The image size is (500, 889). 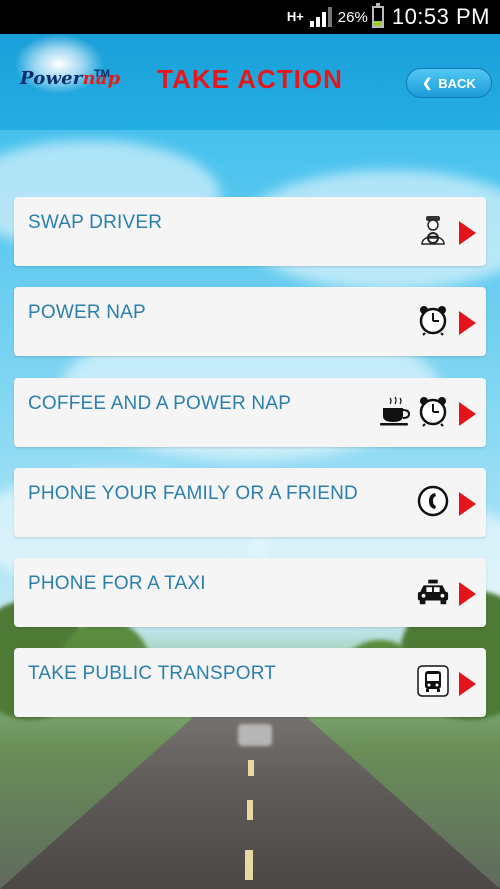 What do you see at coordinates (395, 411) in the screenshot?
I see `coffee-cup-icon` at bounding box center [395, 411].